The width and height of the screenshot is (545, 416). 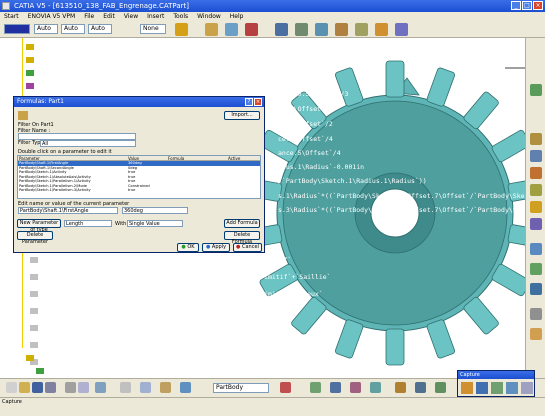 I want to click on parameter-type-select: Length, so click(x=88, y=223).